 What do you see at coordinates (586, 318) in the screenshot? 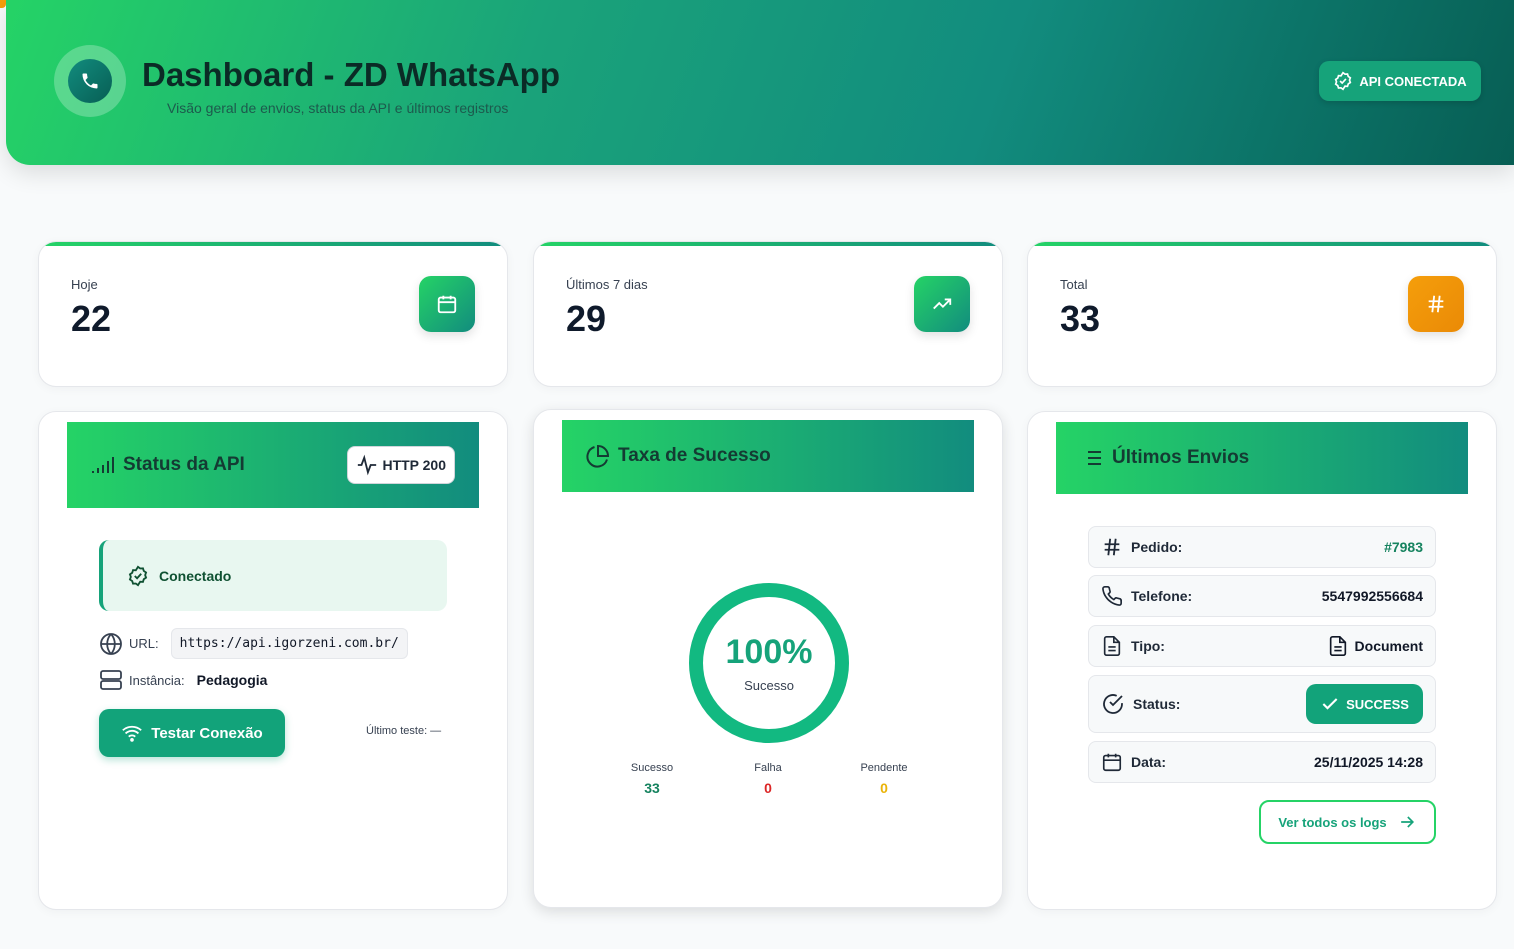
I see `stat-value: 29` at bounding box center [586, 318].